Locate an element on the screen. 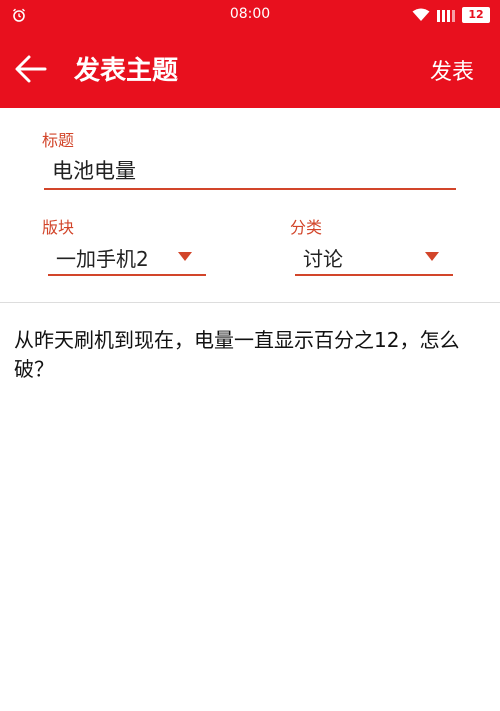 The image size is (500, 711). signal-icon is located at coordinates (446, 16).